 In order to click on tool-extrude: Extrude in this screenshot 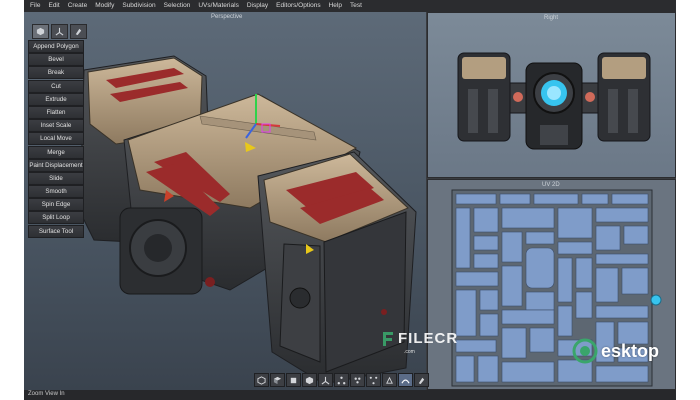, I will do `click(56, 99)`.